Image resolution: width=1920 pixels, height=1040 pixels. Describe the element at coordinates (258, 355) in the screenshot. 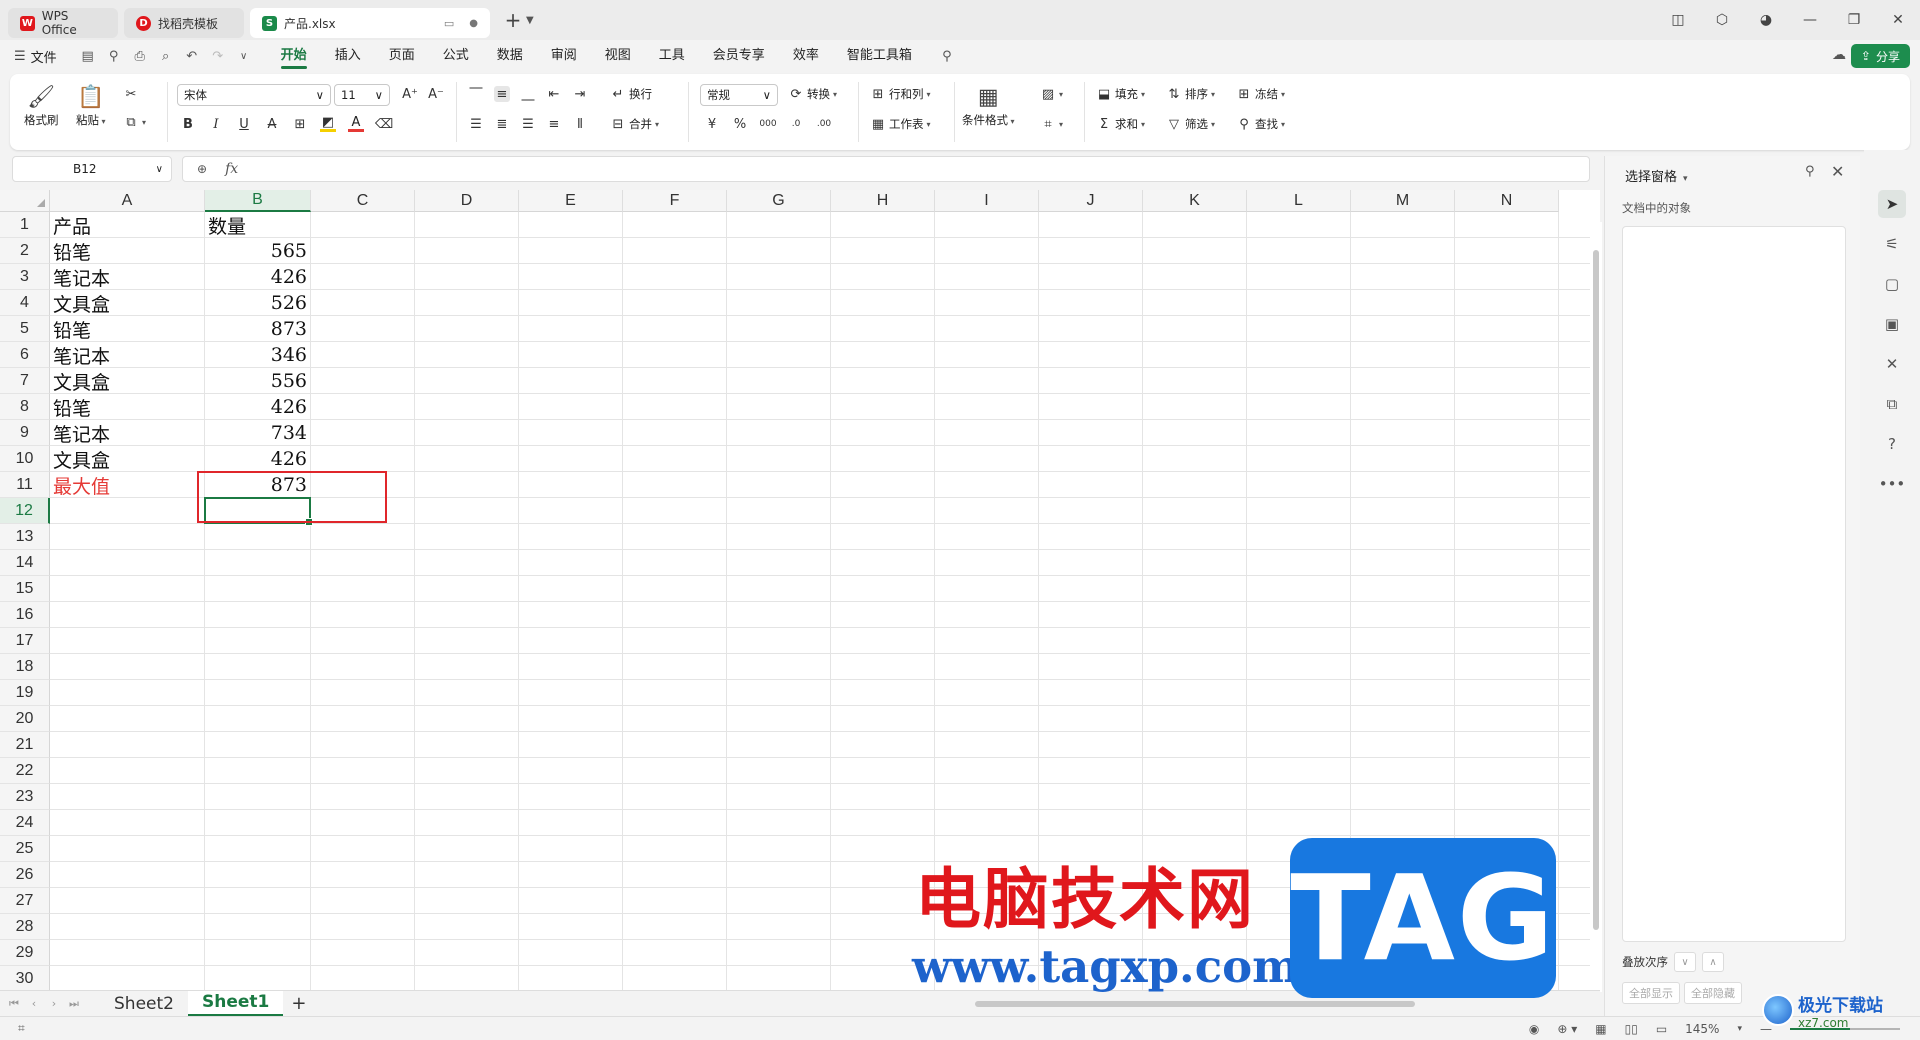

I see `cell-b6: 346` at that location.